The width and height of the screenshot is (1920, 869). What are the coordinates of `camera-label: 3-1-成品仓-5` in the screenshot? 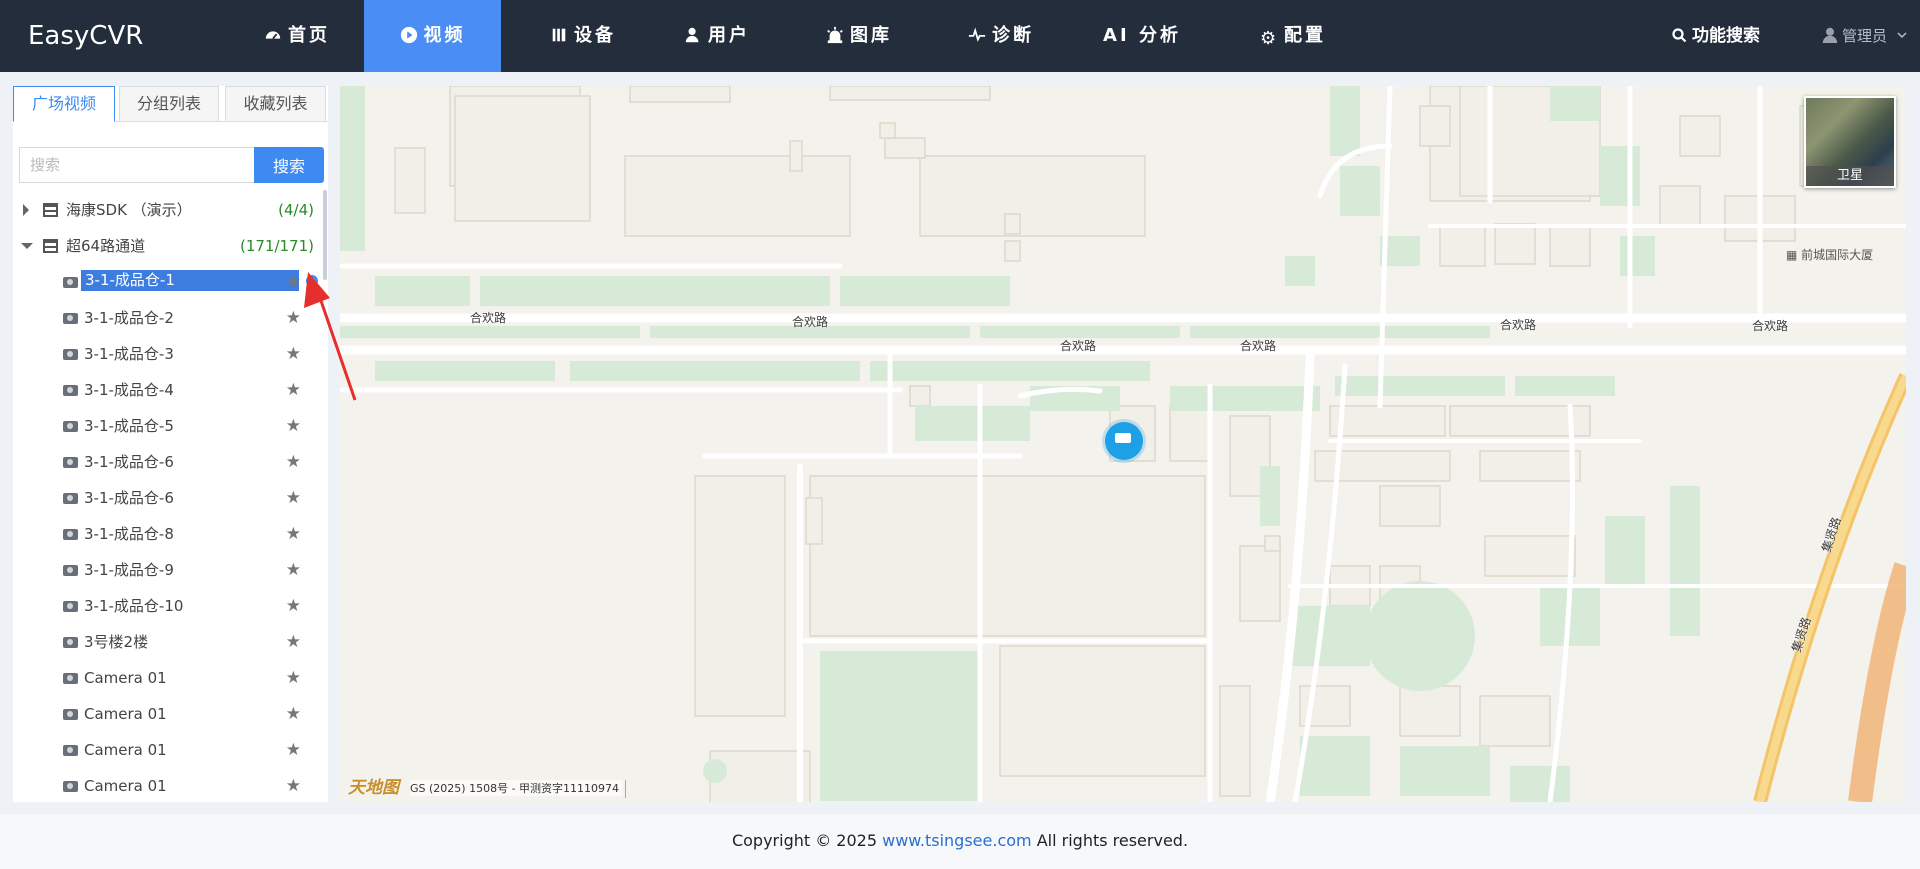 It's located at (129, 426).